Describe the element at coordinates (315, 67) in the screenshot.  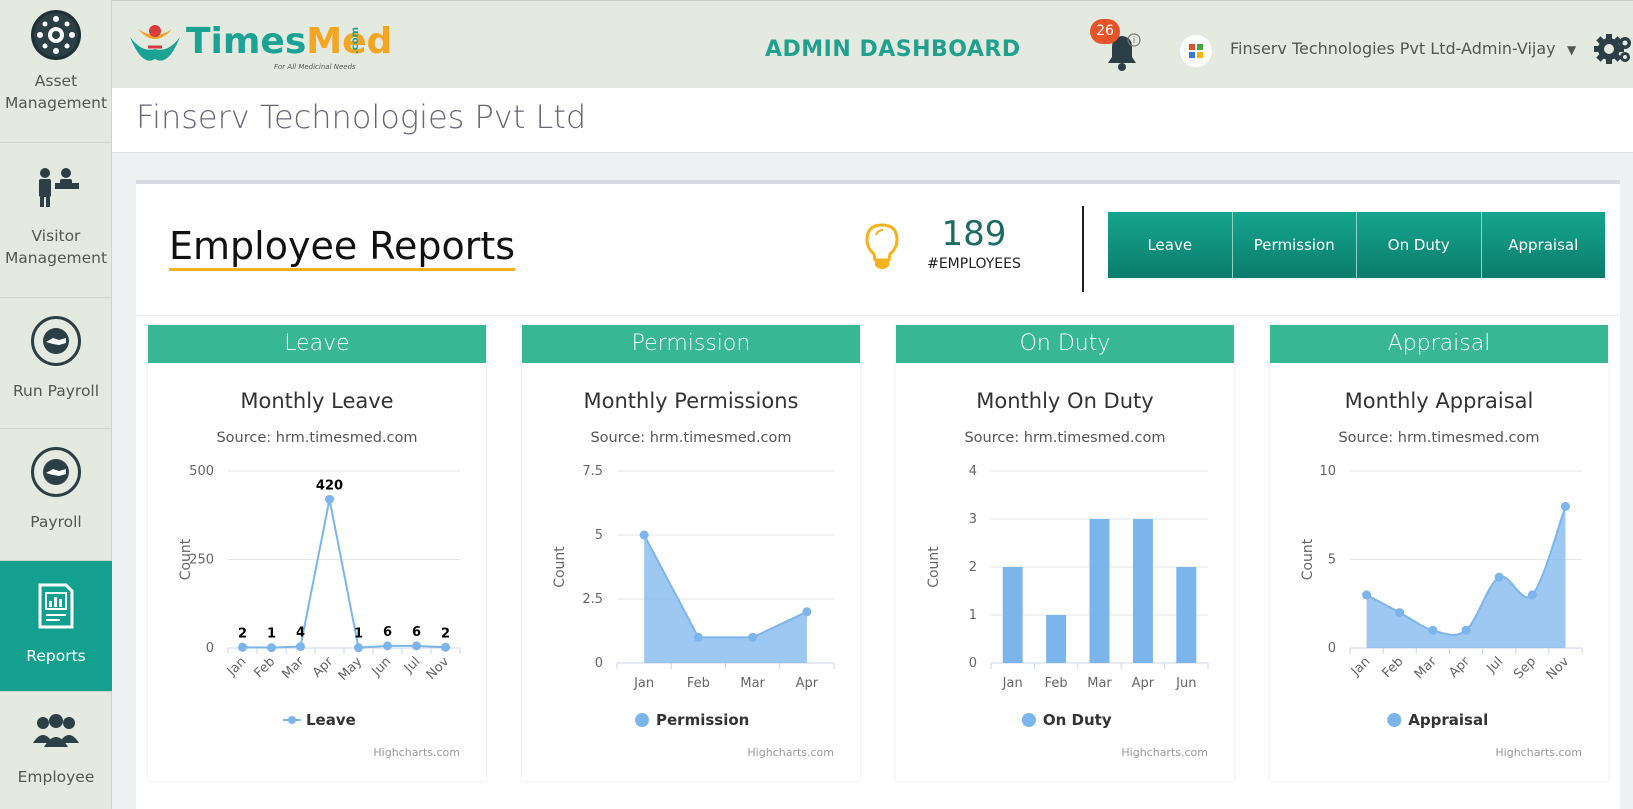
I see `logo-tagline: For All Medicinal Needs` at that location.